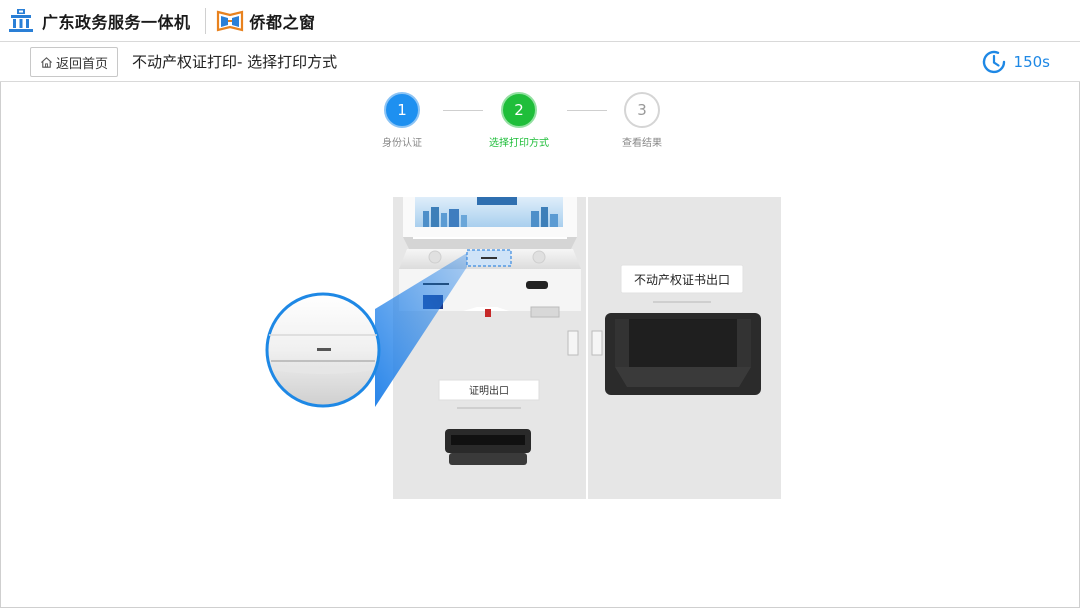 Image resolution: width=1080 pixels, height=608 pixels. I want to click on step-label: 查看结果, so click(642, 143).